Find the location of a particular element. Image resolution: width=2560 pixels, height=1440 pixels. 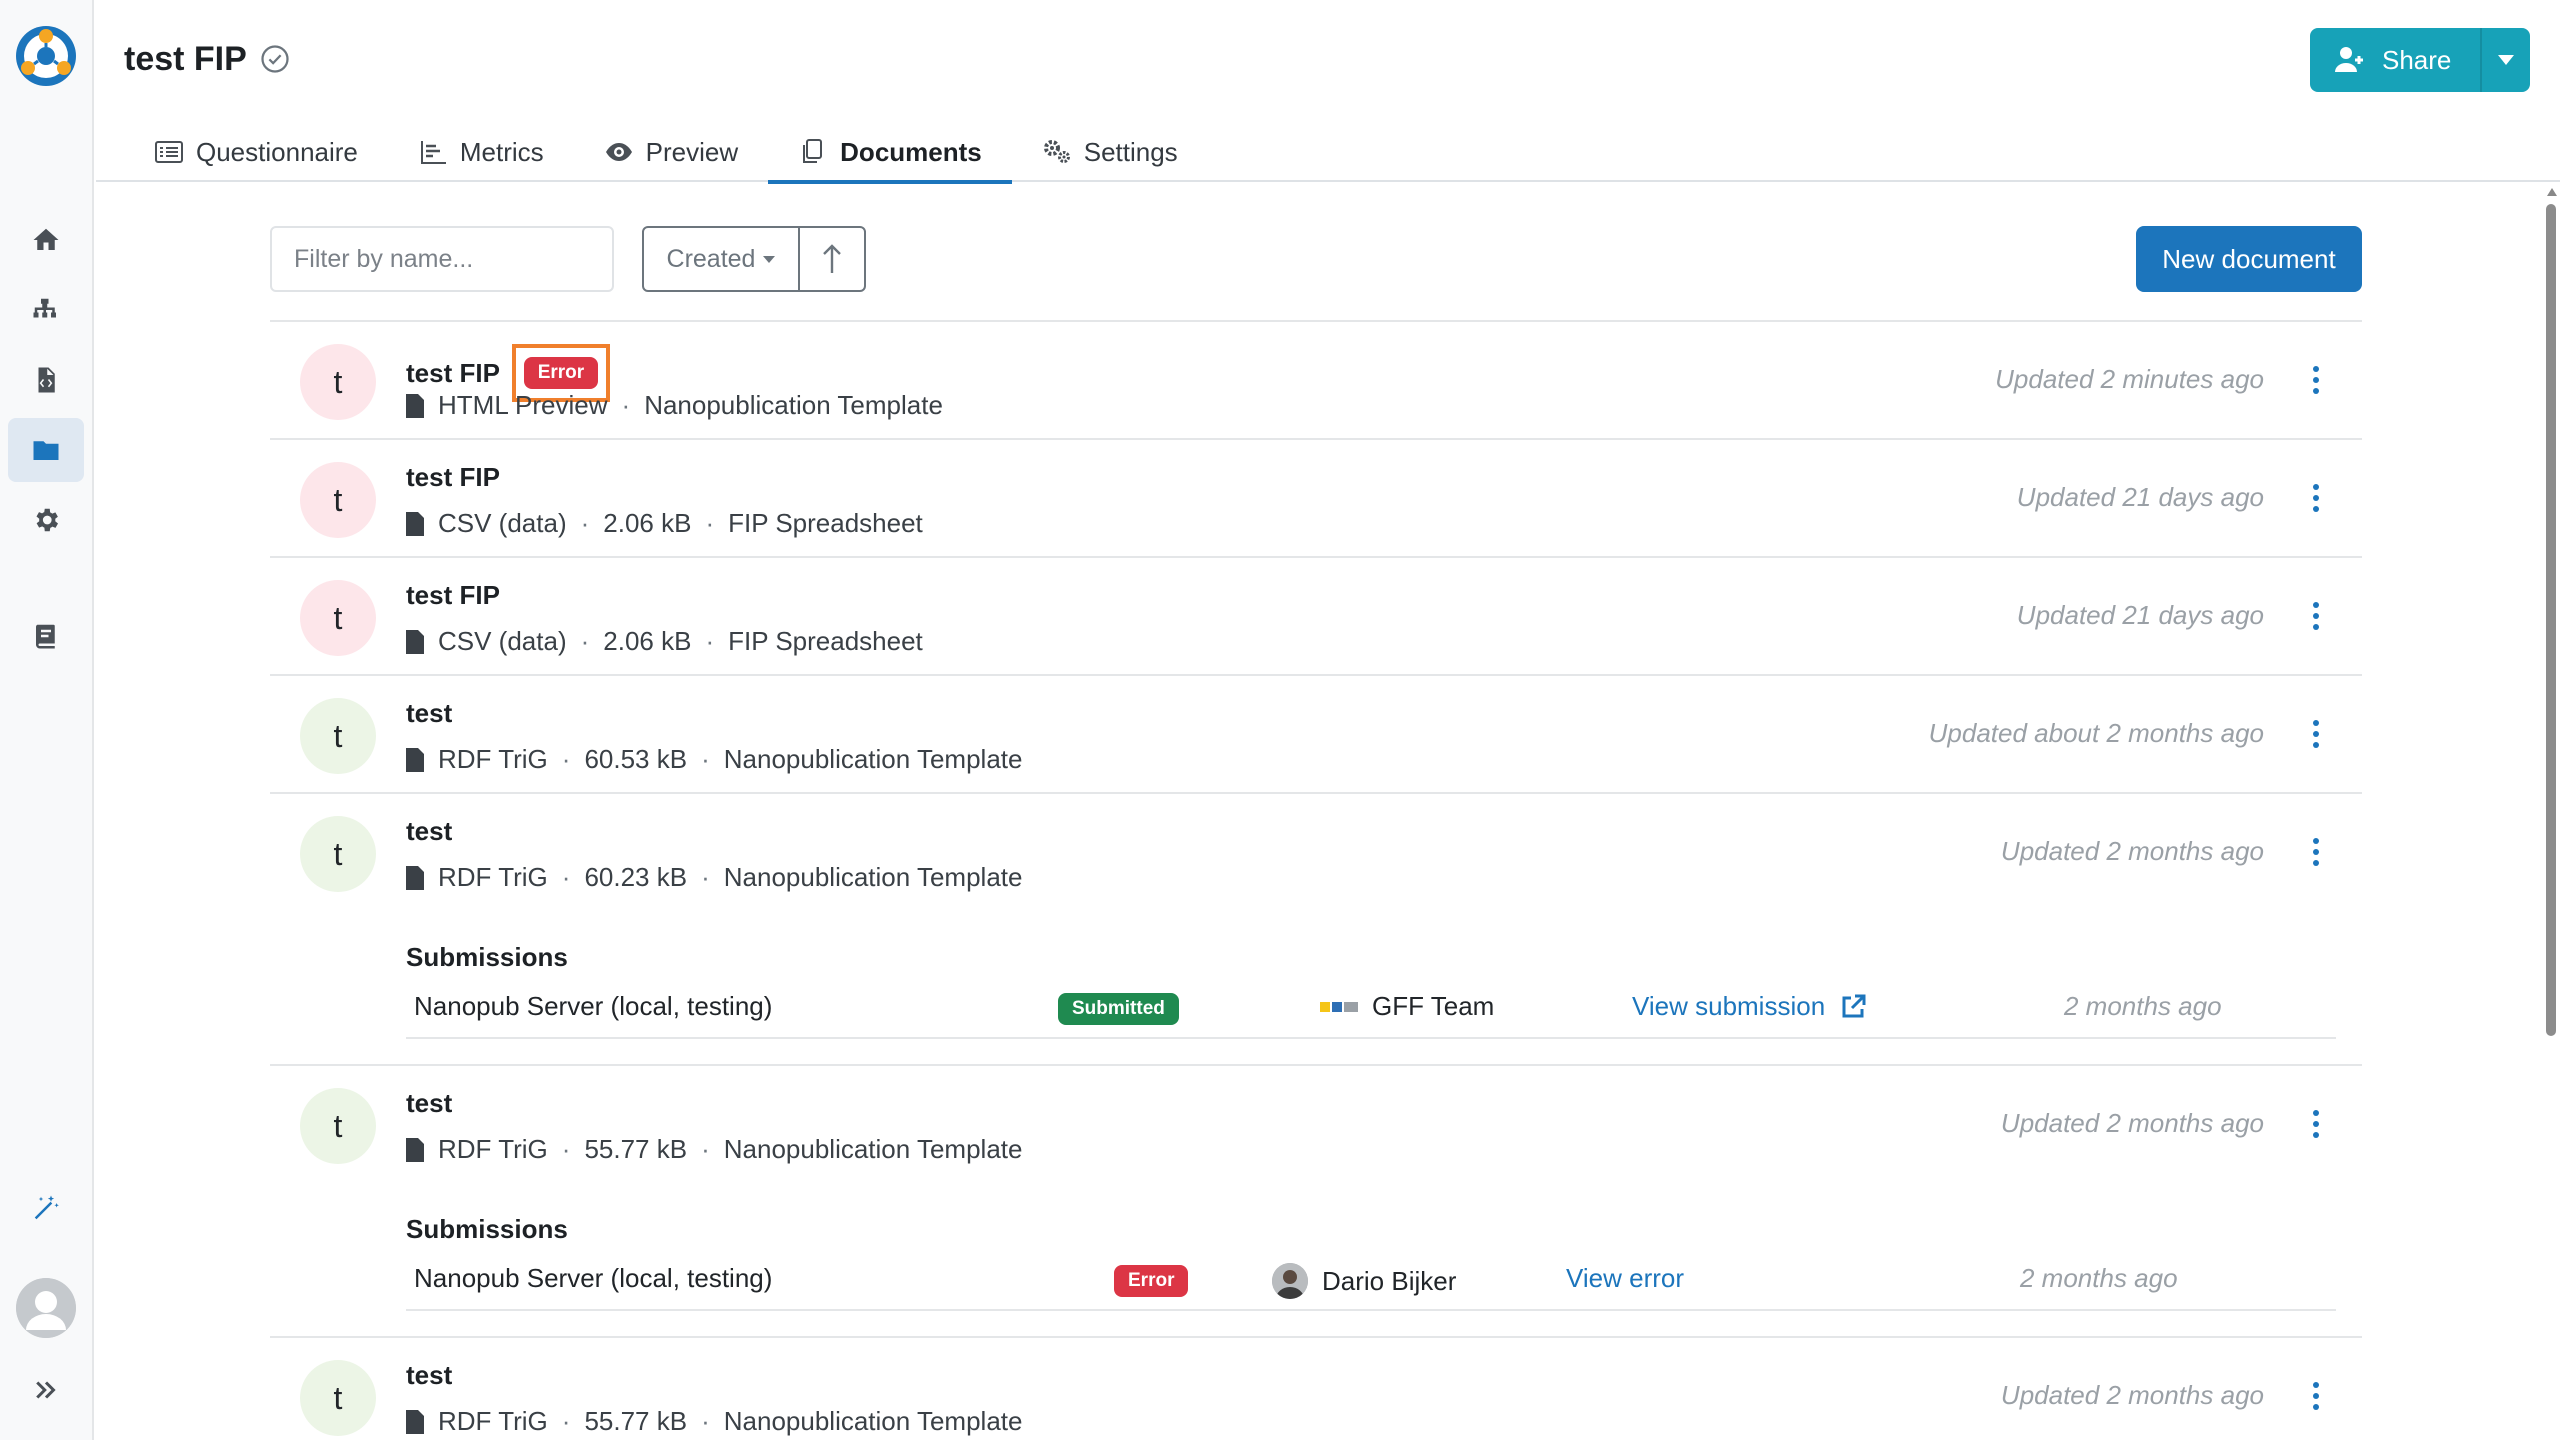

submission-user: Dario Bijker is located at coordinates (1364, 1281).